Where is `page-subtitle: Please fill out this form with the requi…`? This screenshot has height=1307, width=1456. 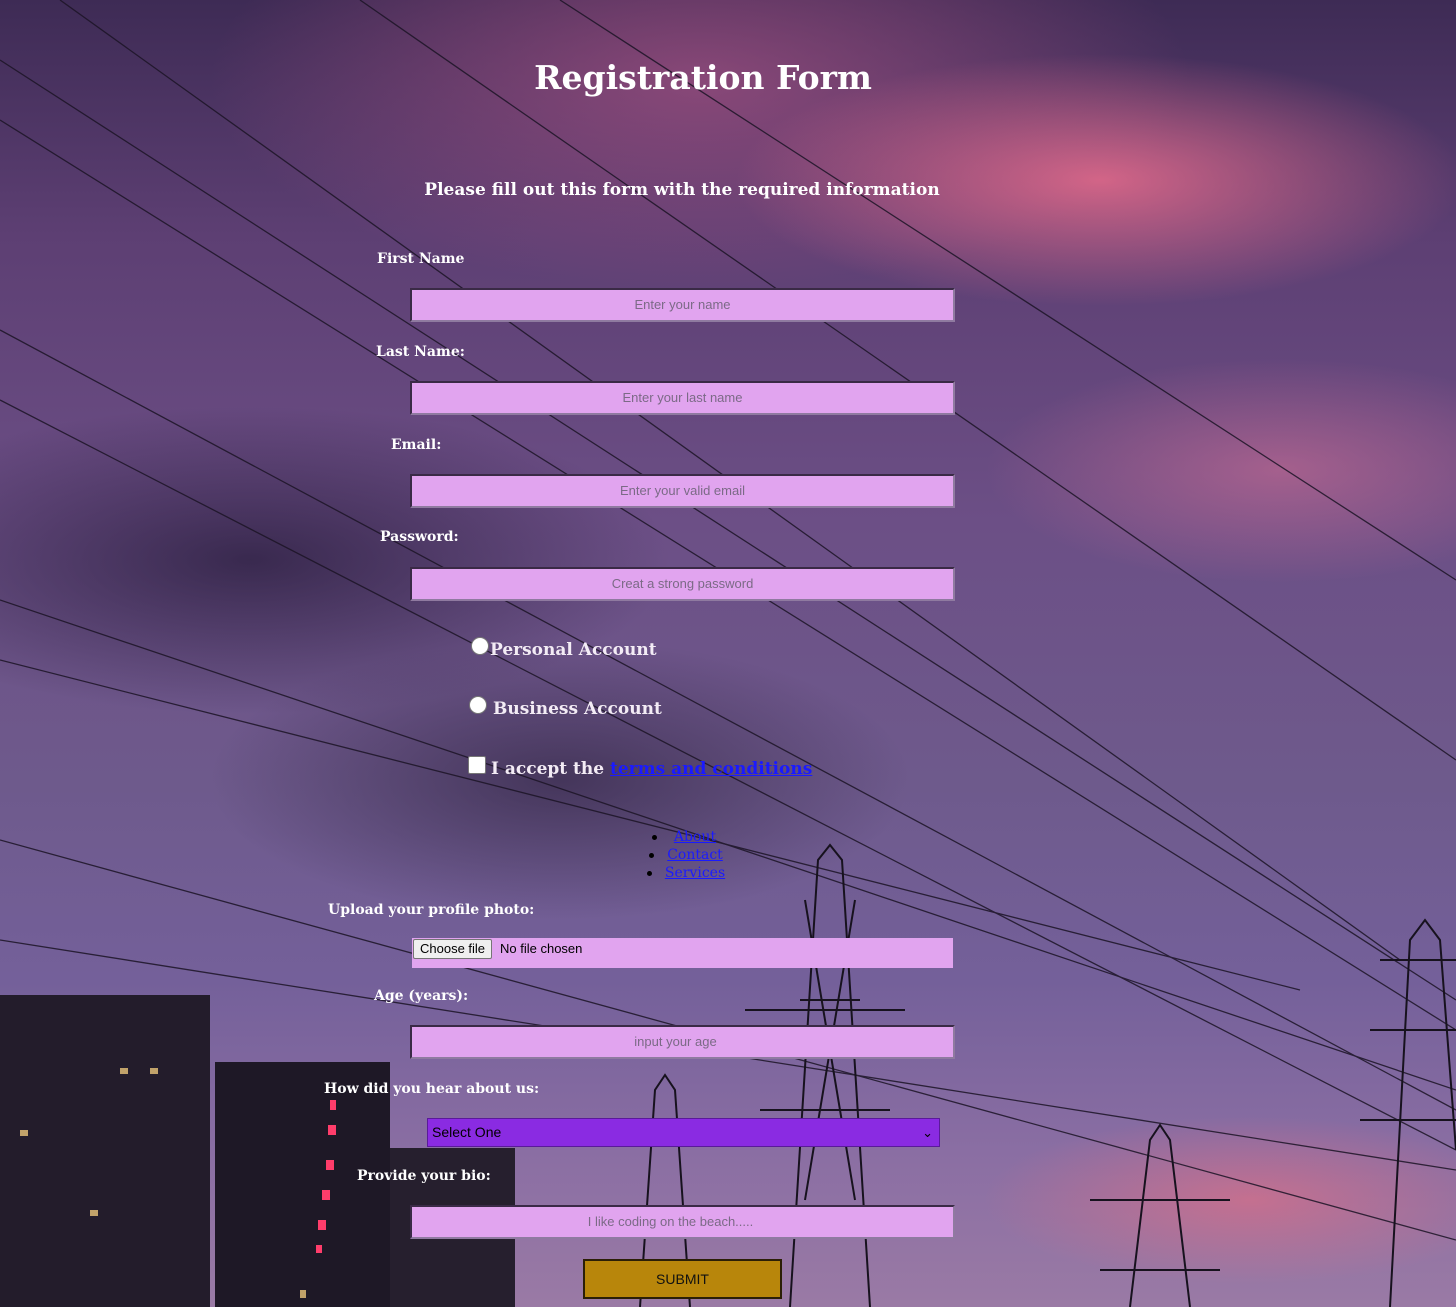
page-subtitle: Please fill out this form with the requi… is located at coordinates (682, 190).